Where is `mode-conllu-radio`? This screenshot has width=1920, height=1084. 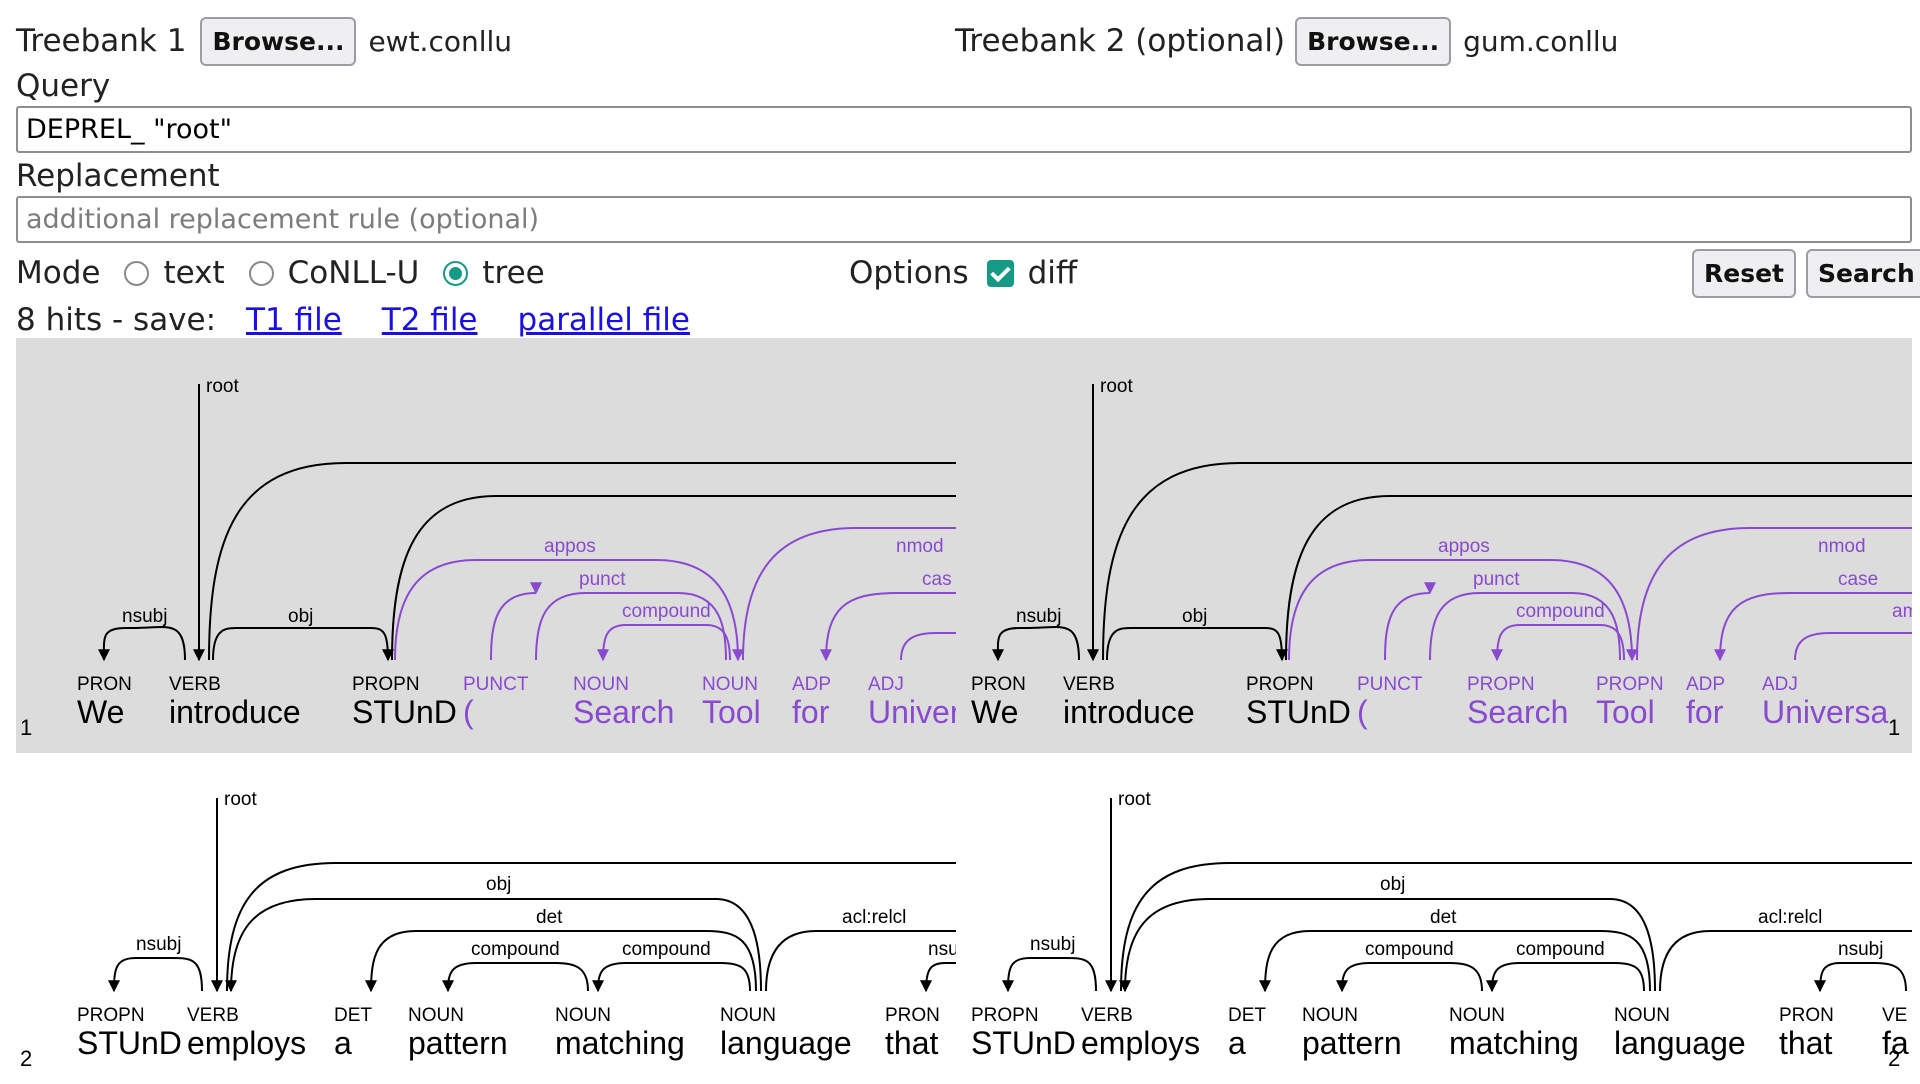
mode-conllu-radio is located at coordinates (261, 273).